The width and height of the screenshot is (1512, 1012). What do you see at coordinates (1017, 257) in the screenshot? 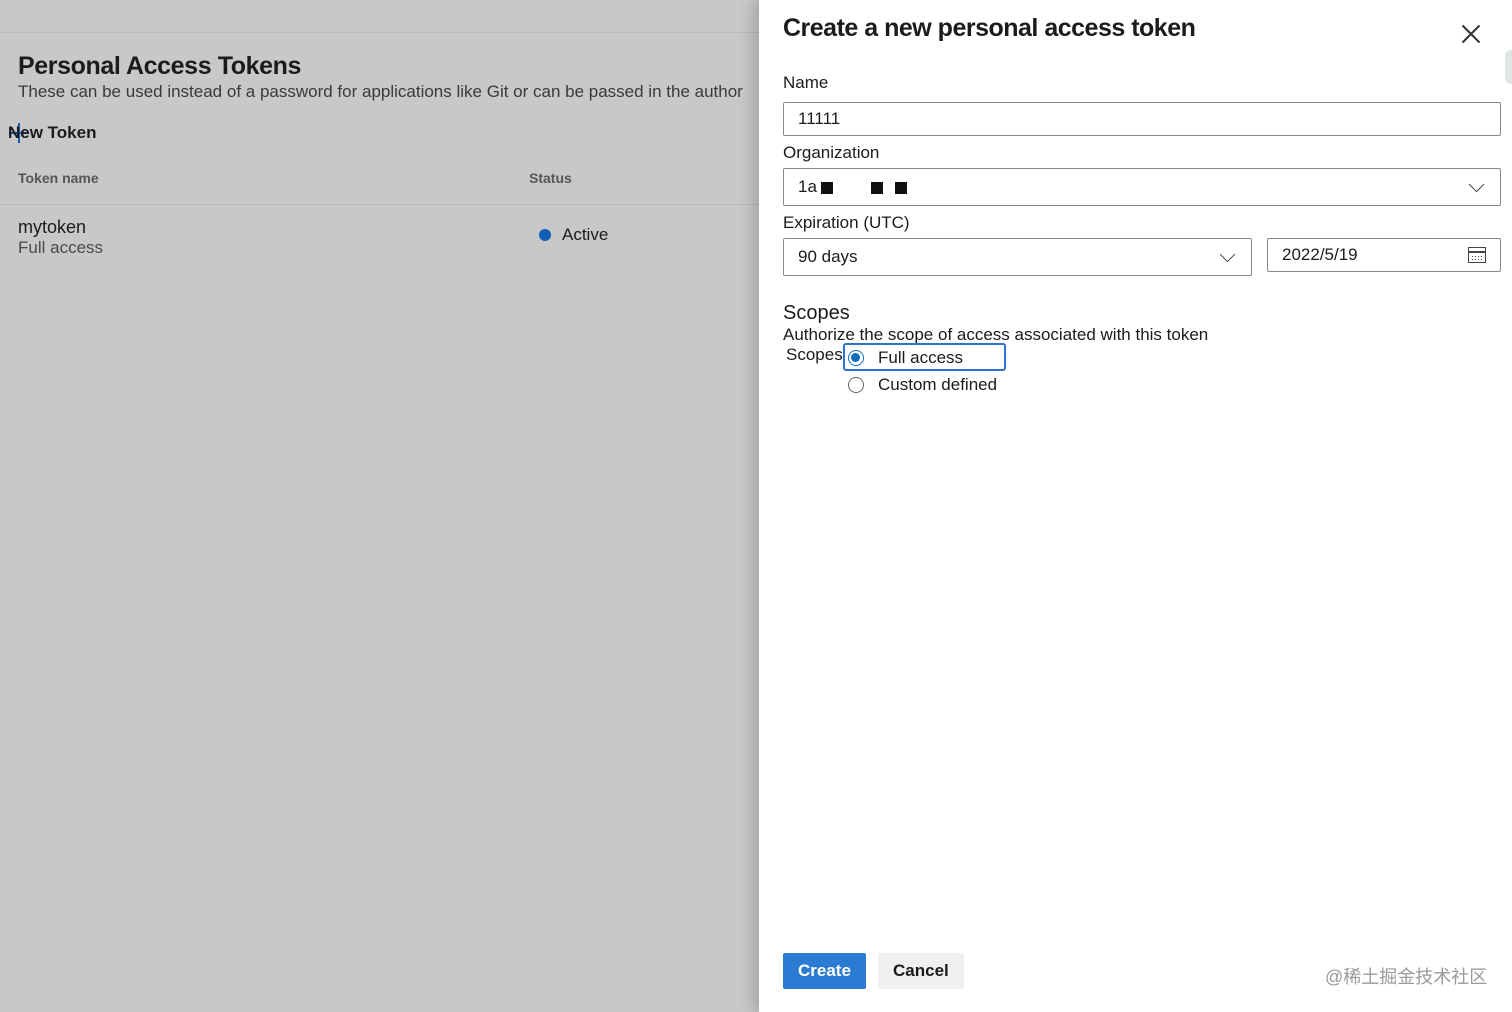
I see `expiration-select: 90 days` at bounding box center [1017, 257].